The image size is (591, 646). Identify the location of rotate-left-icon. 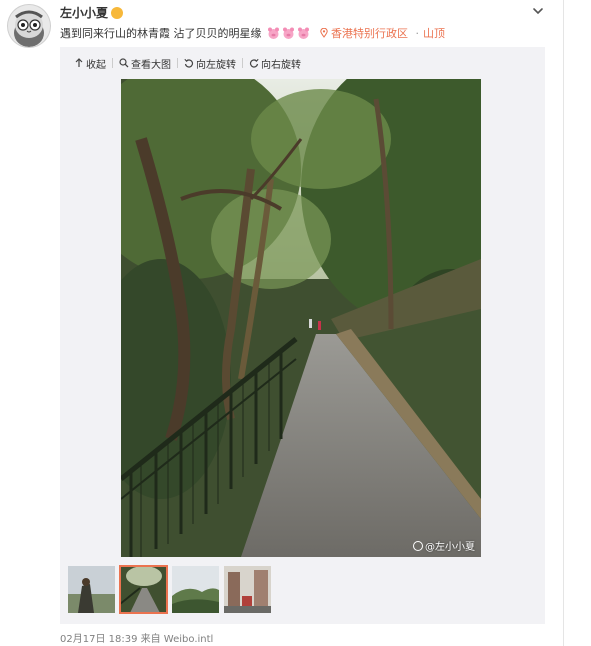
(189, 63).